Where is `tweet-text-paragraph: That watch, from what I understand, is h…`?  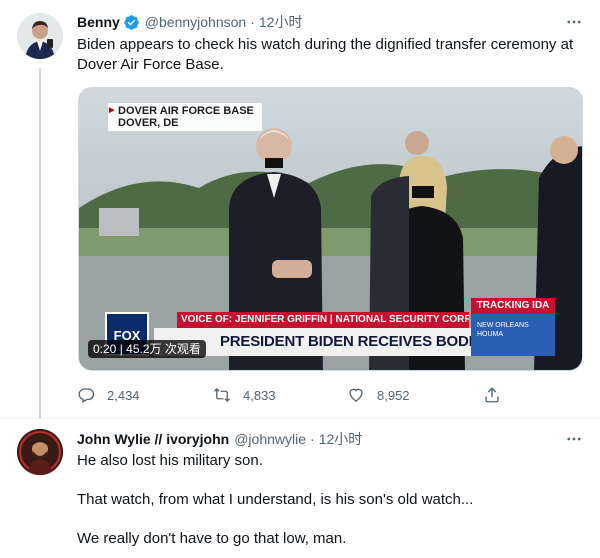
tweet-text-paragraph: That watch, from what I understand, is h… is located at coordinates (275, 499).